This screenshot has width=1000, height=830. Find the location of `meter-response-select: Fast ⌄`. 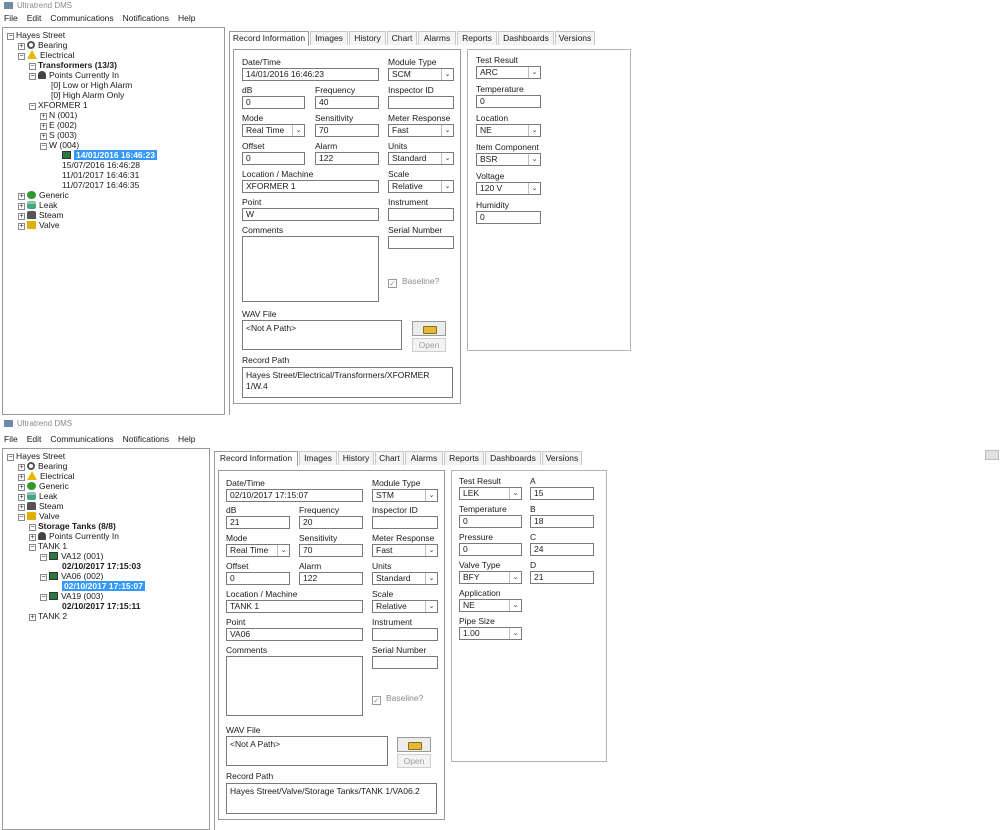

meter-response-select: Fast ⌄ is located at coordinates (405, 550).